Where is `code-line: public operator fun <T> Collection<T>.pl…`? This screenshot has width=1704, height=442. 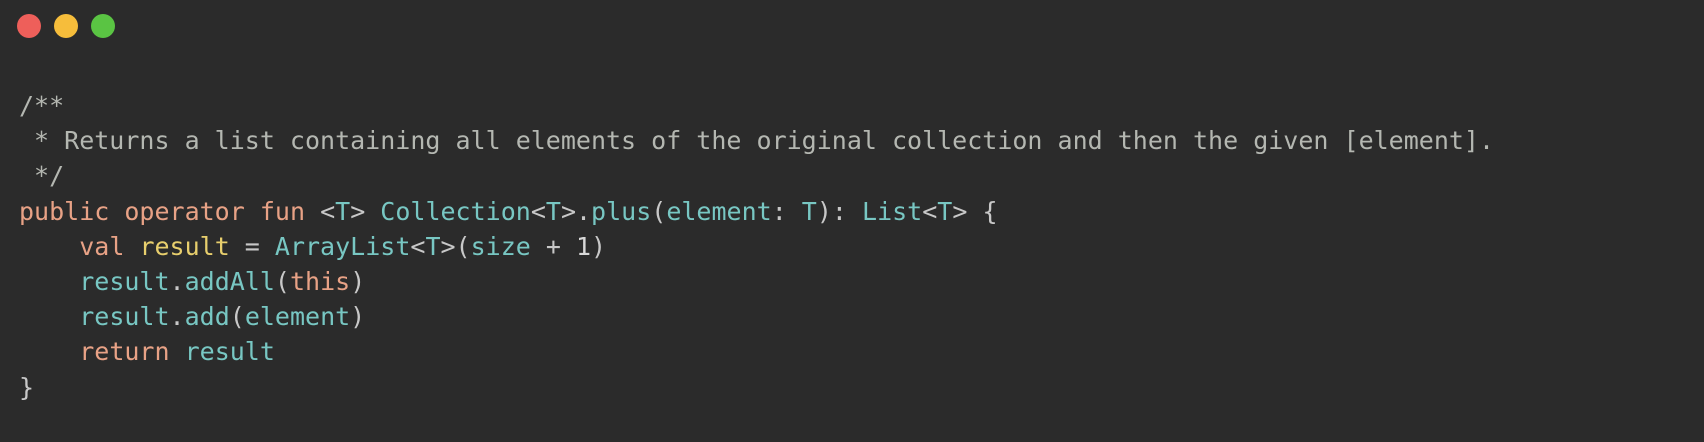
code-line: public operator fun <T> Collection<T>.pl… is located at coordinates (756, 211).